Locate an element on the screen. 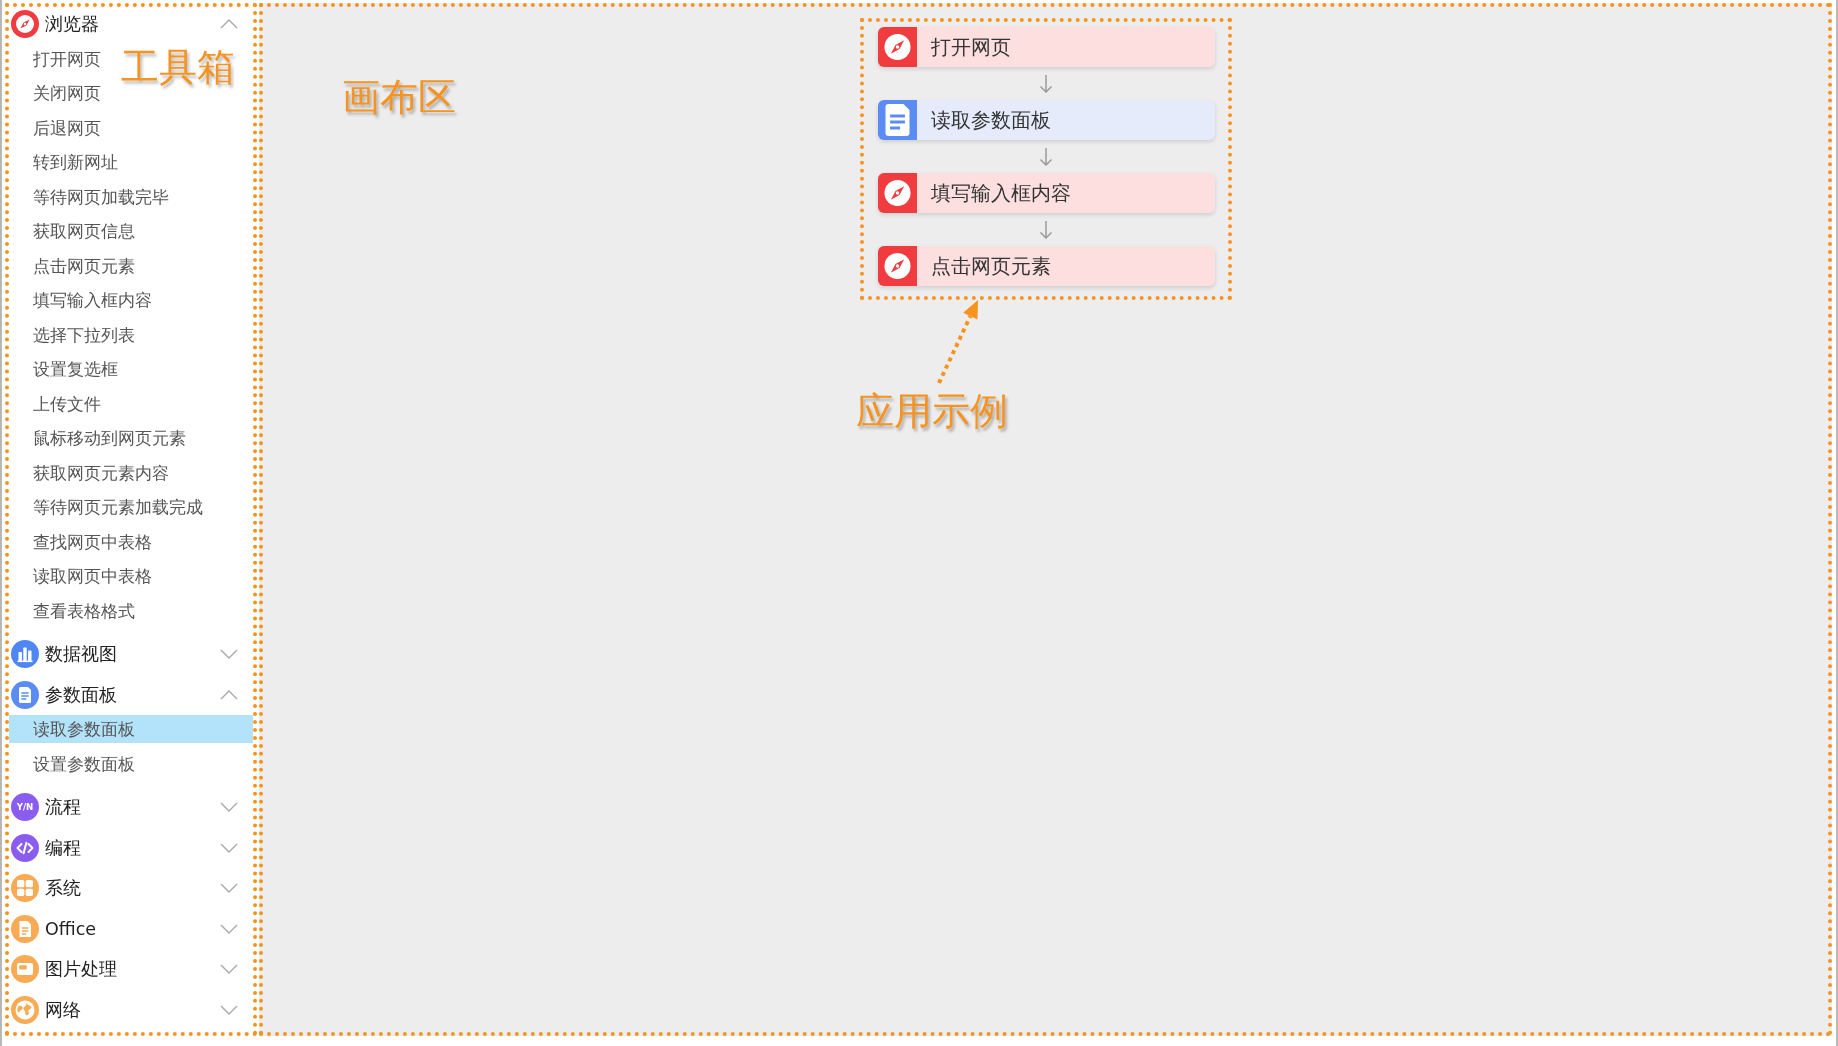 The height and width of the screenshot is (1046, 1838). sidebar-item: 关闭网页 is located at coordinates (67, 93).